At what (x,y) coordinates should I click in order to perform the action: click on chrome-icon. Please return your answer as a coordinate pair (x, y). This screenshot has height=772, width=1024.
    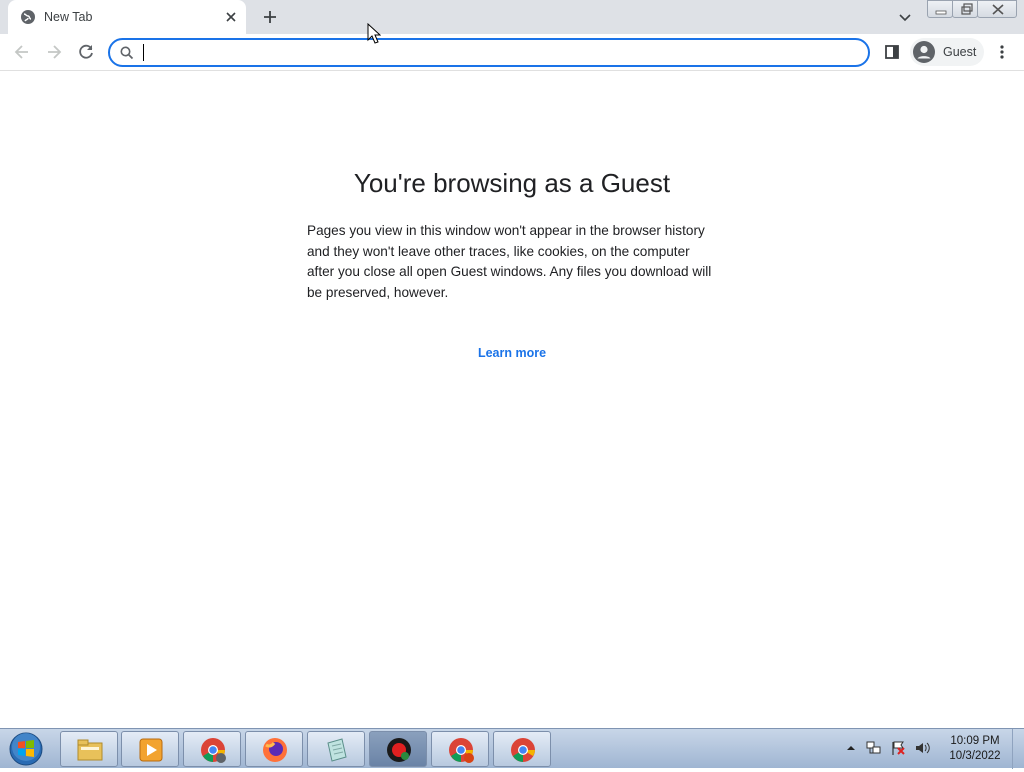
    Looking at the image, I should click on (522, 749).